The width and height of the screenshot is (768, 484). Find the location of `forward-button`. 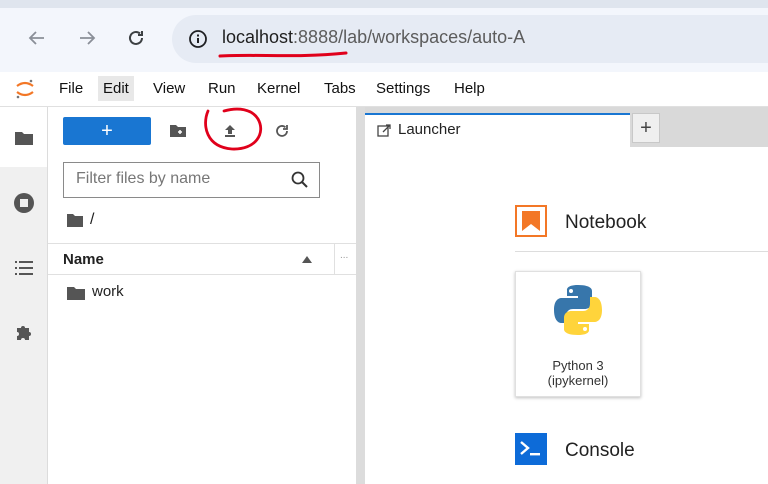

forward-button is located at coordinates (87, 38).